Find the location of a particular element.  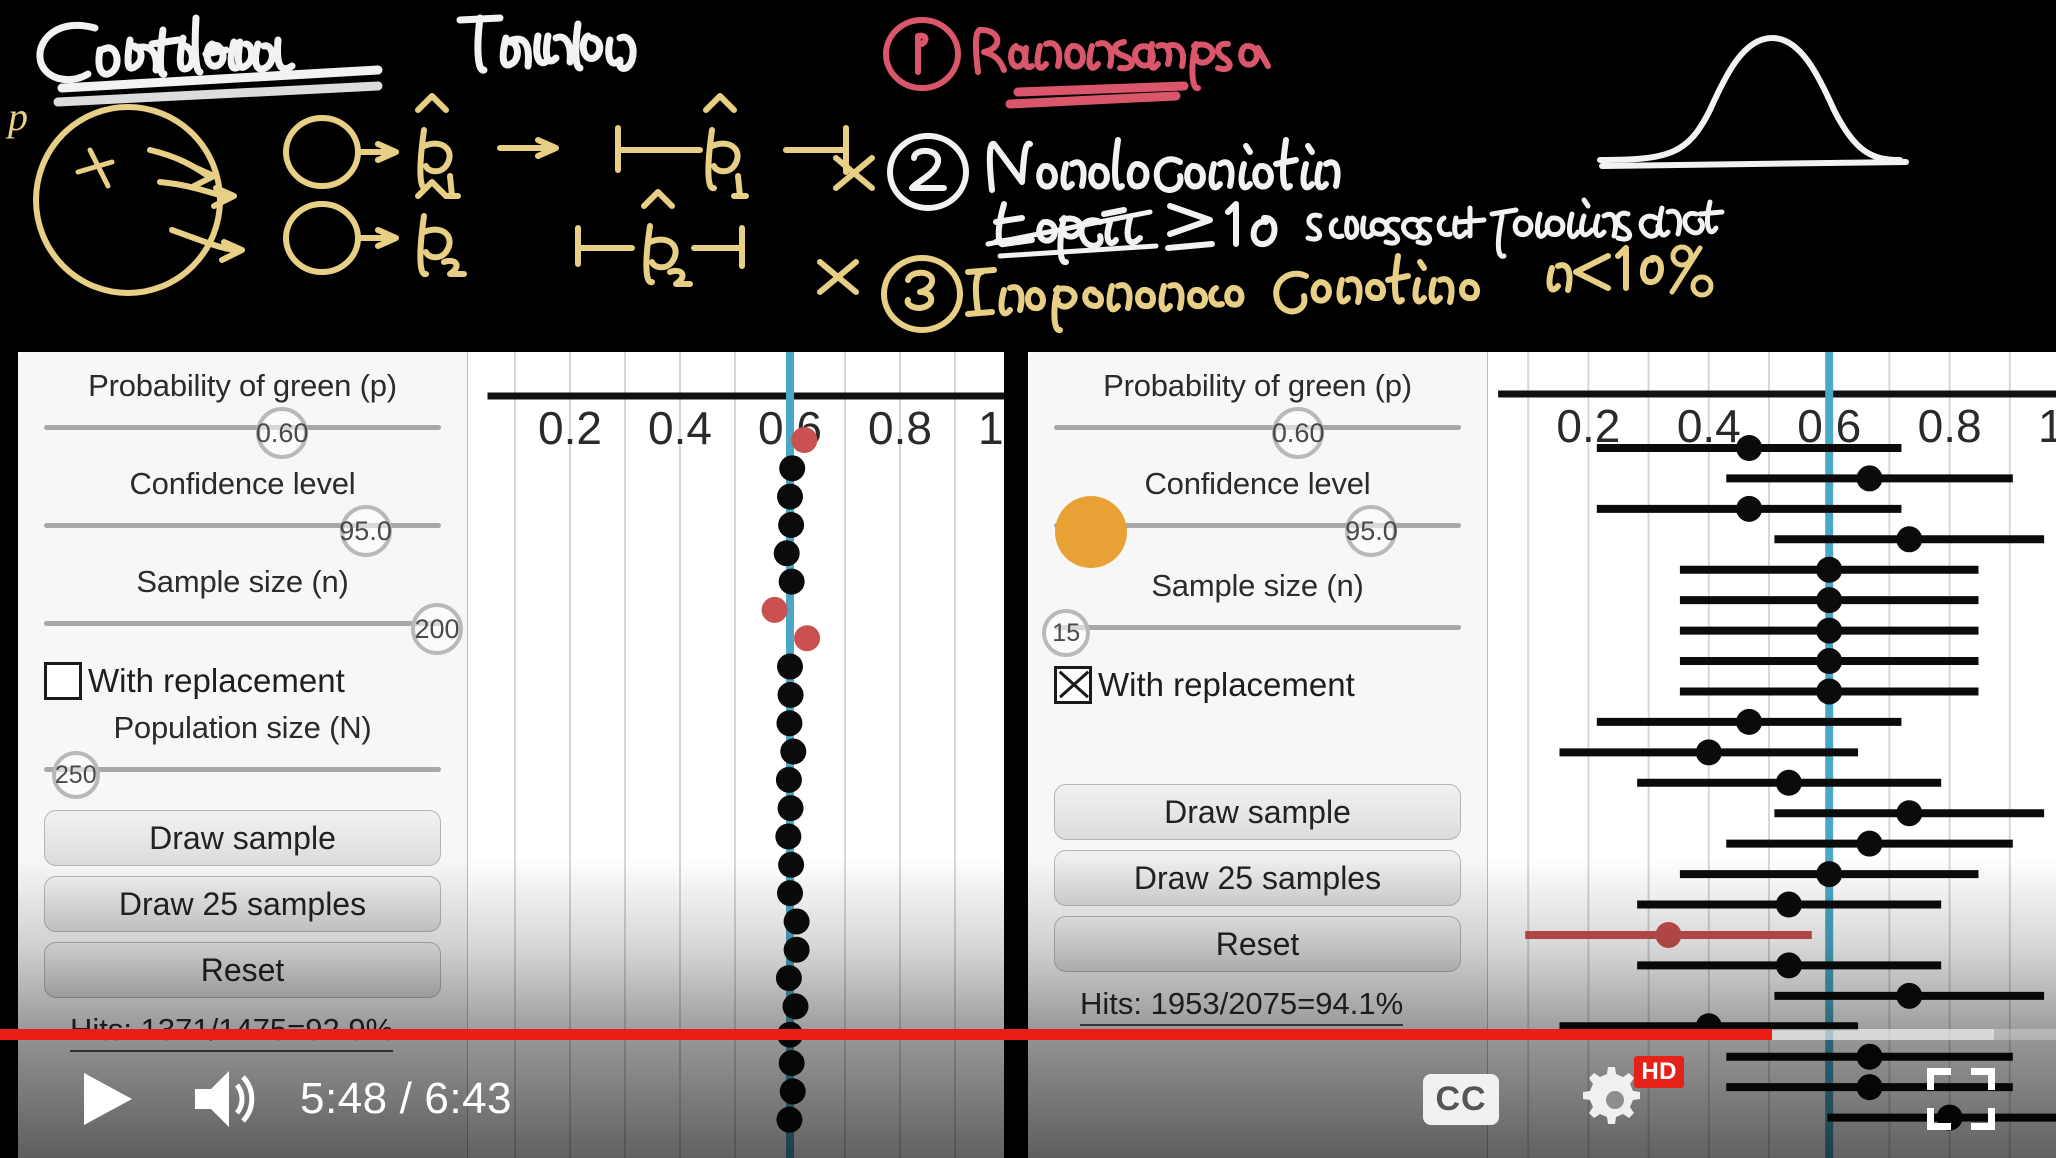

left-p-slider: 0.60 is located at coordinates (242, 433).